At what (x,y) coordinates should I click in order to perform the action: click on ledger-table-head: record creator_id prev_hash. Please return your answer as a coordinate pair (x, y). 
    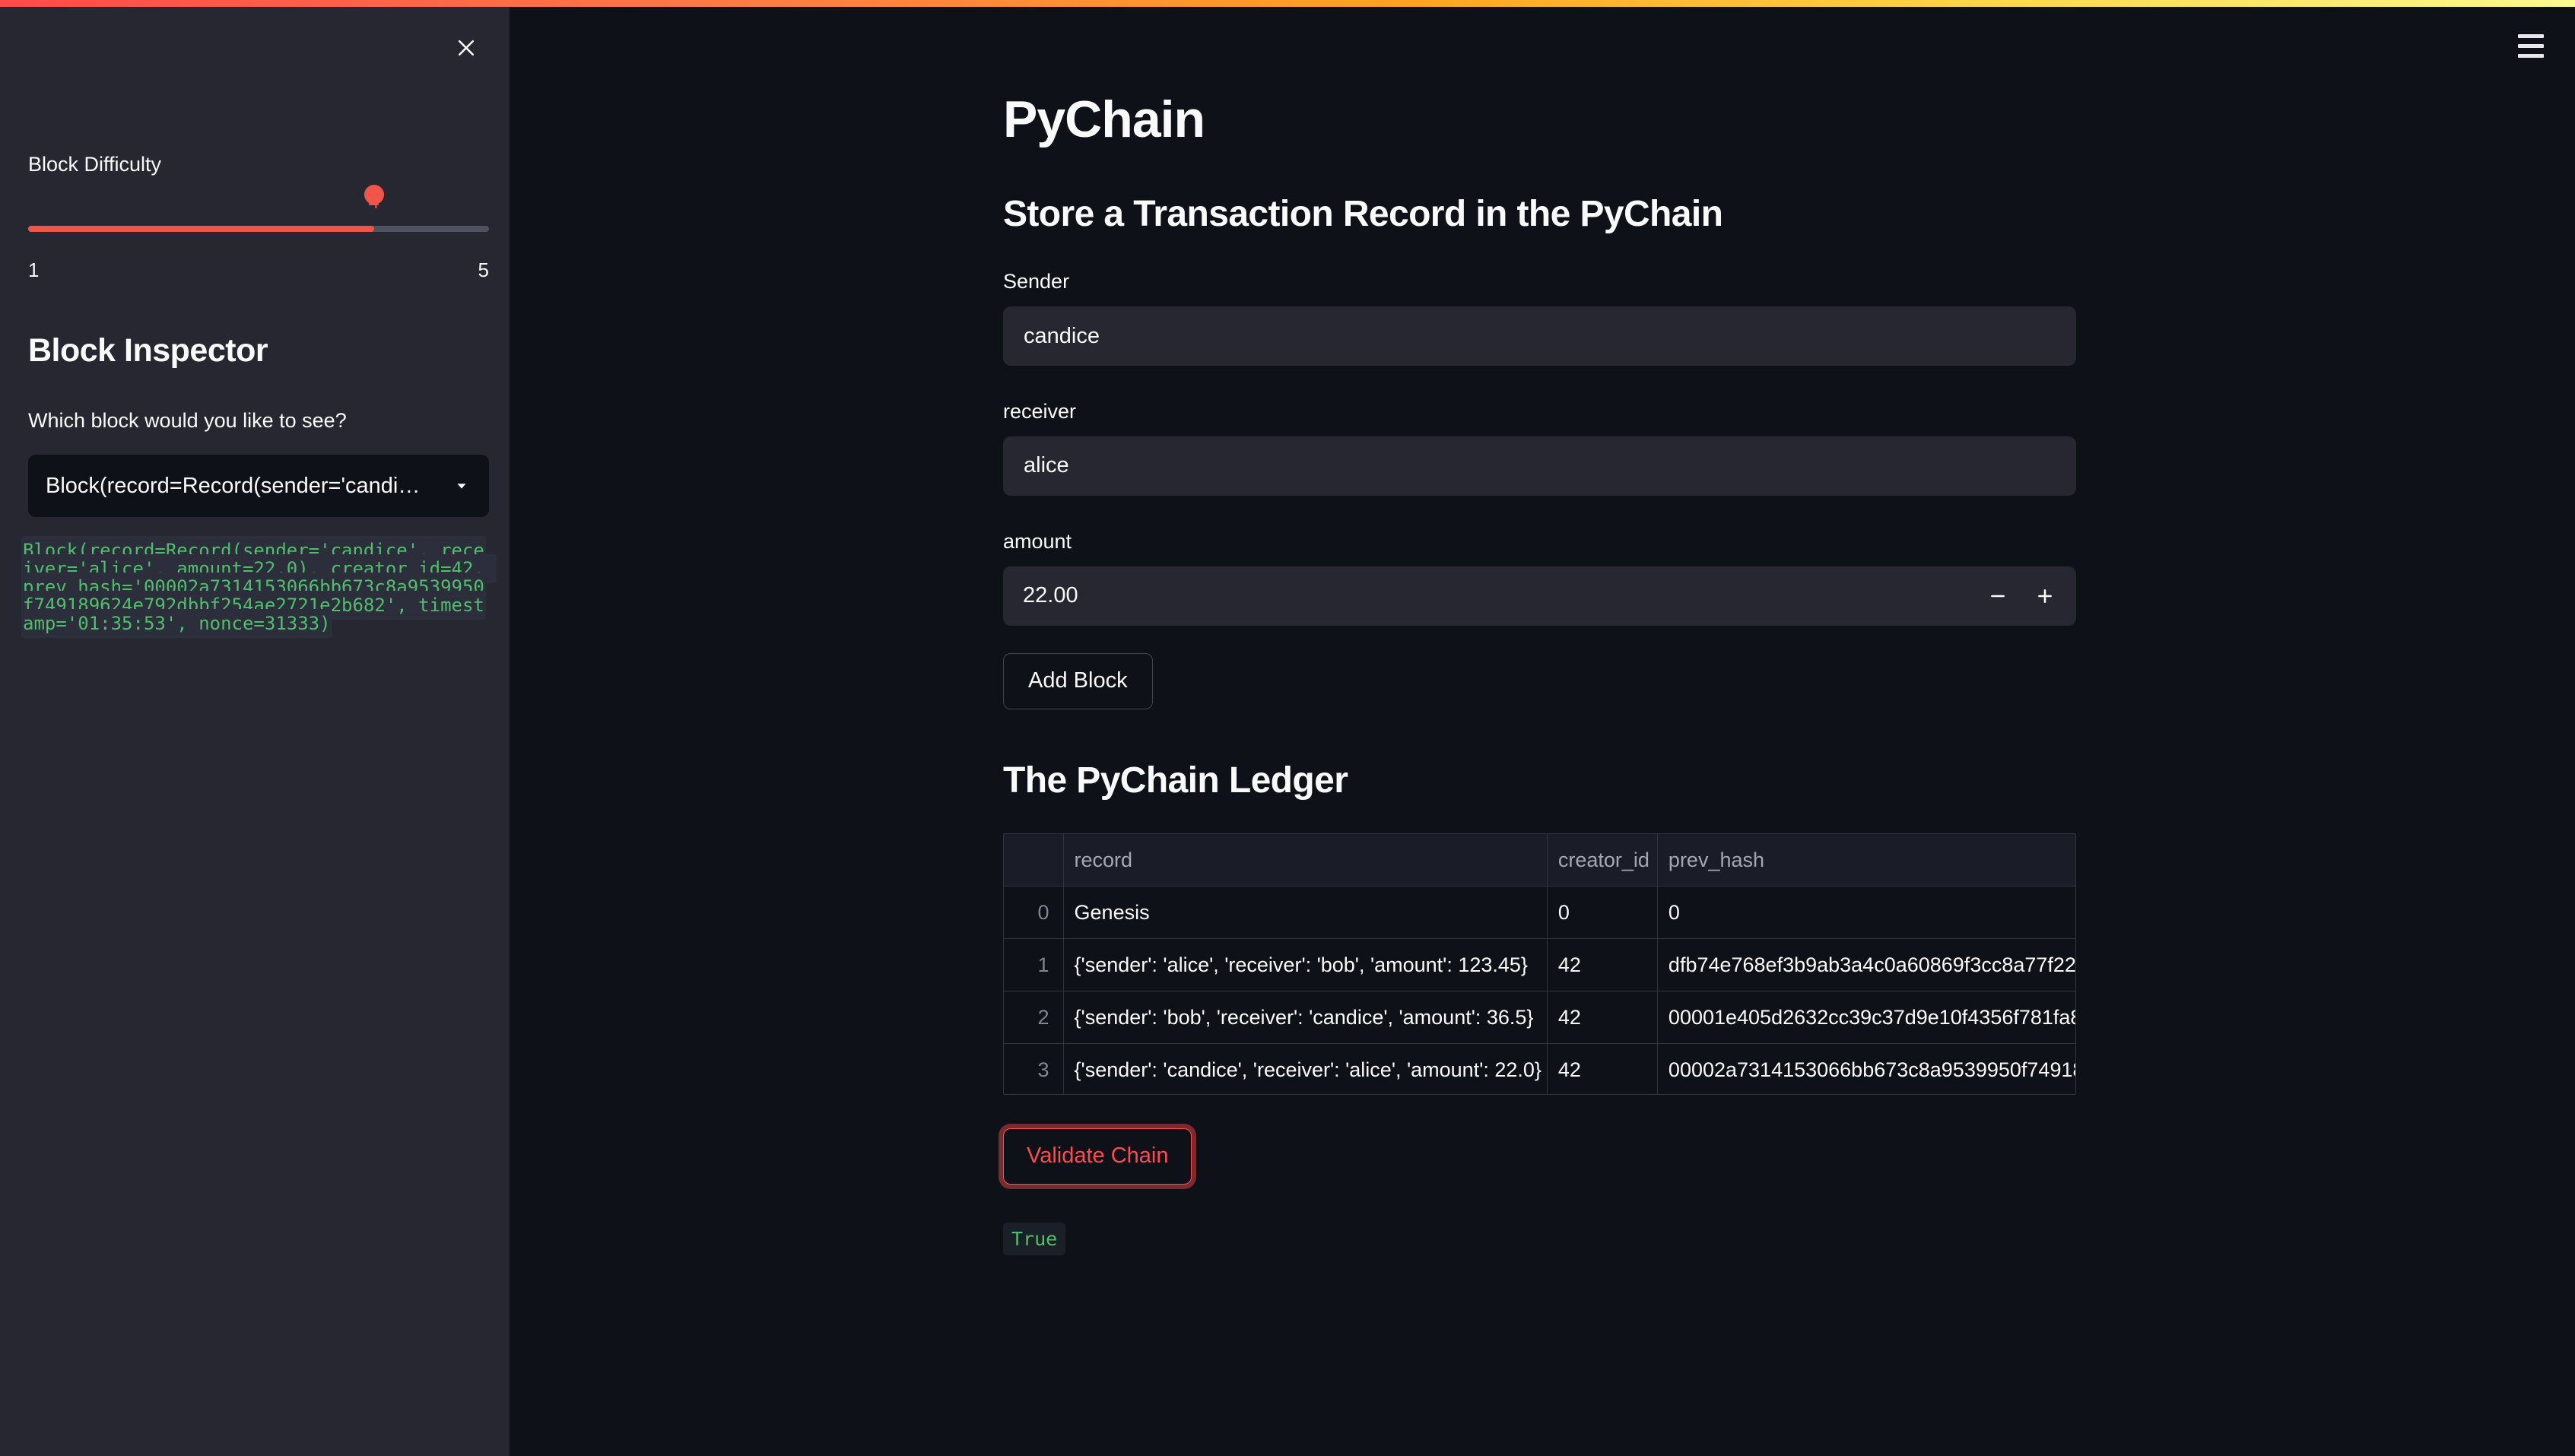
    Looking at the image, I should click on (1539, 860).